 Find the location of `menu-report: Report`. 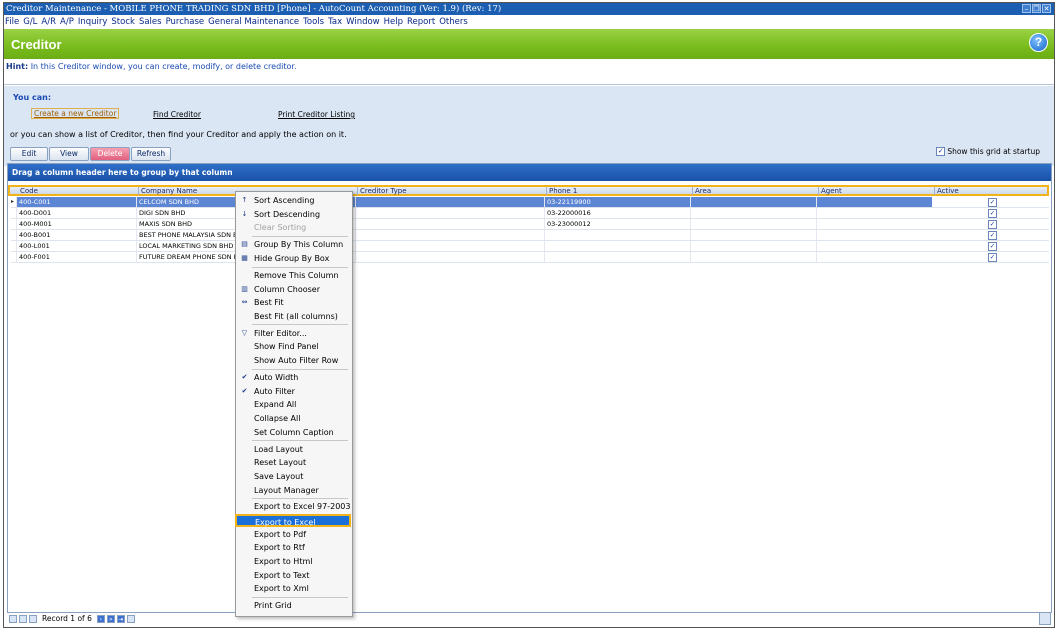

menu-report: Report is located at coordinates (421, 22).